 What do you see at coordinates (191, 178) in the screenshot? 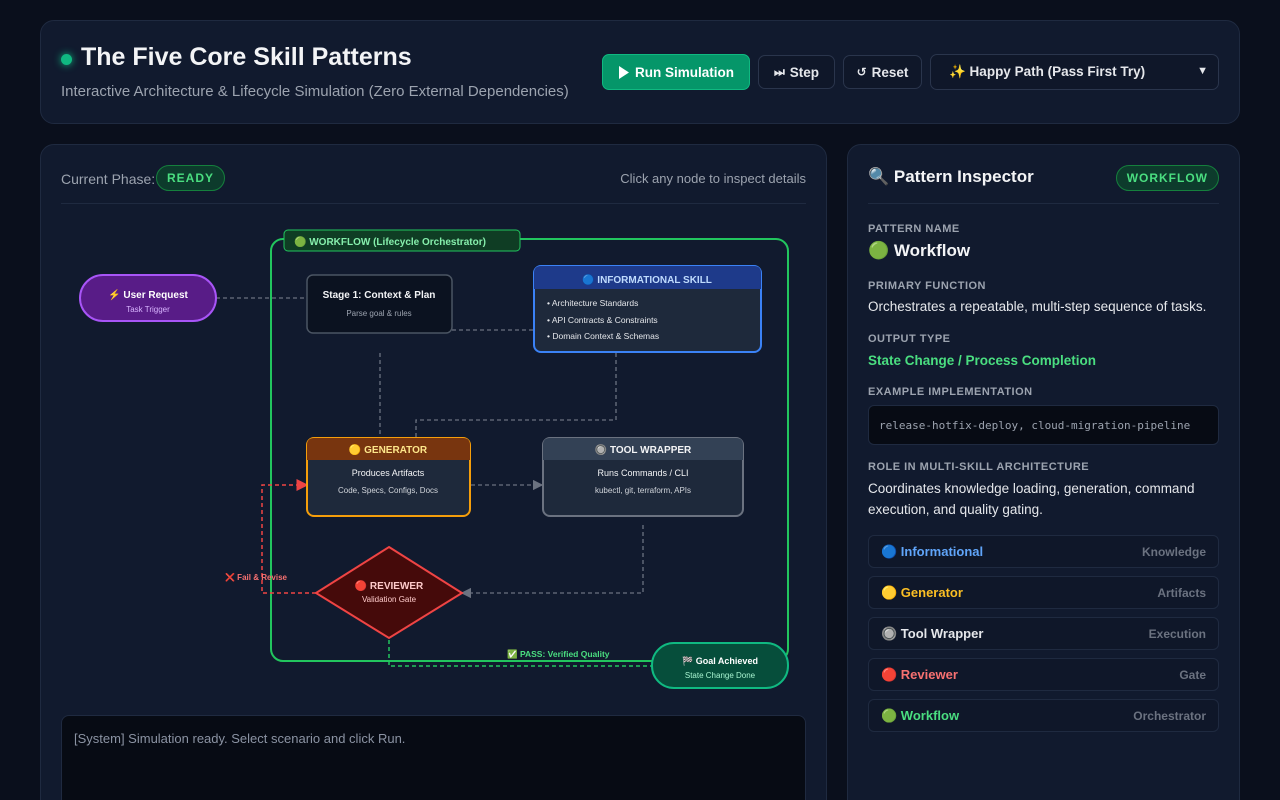
I see `phase-badge: READY` at bounding box center [191, 178].